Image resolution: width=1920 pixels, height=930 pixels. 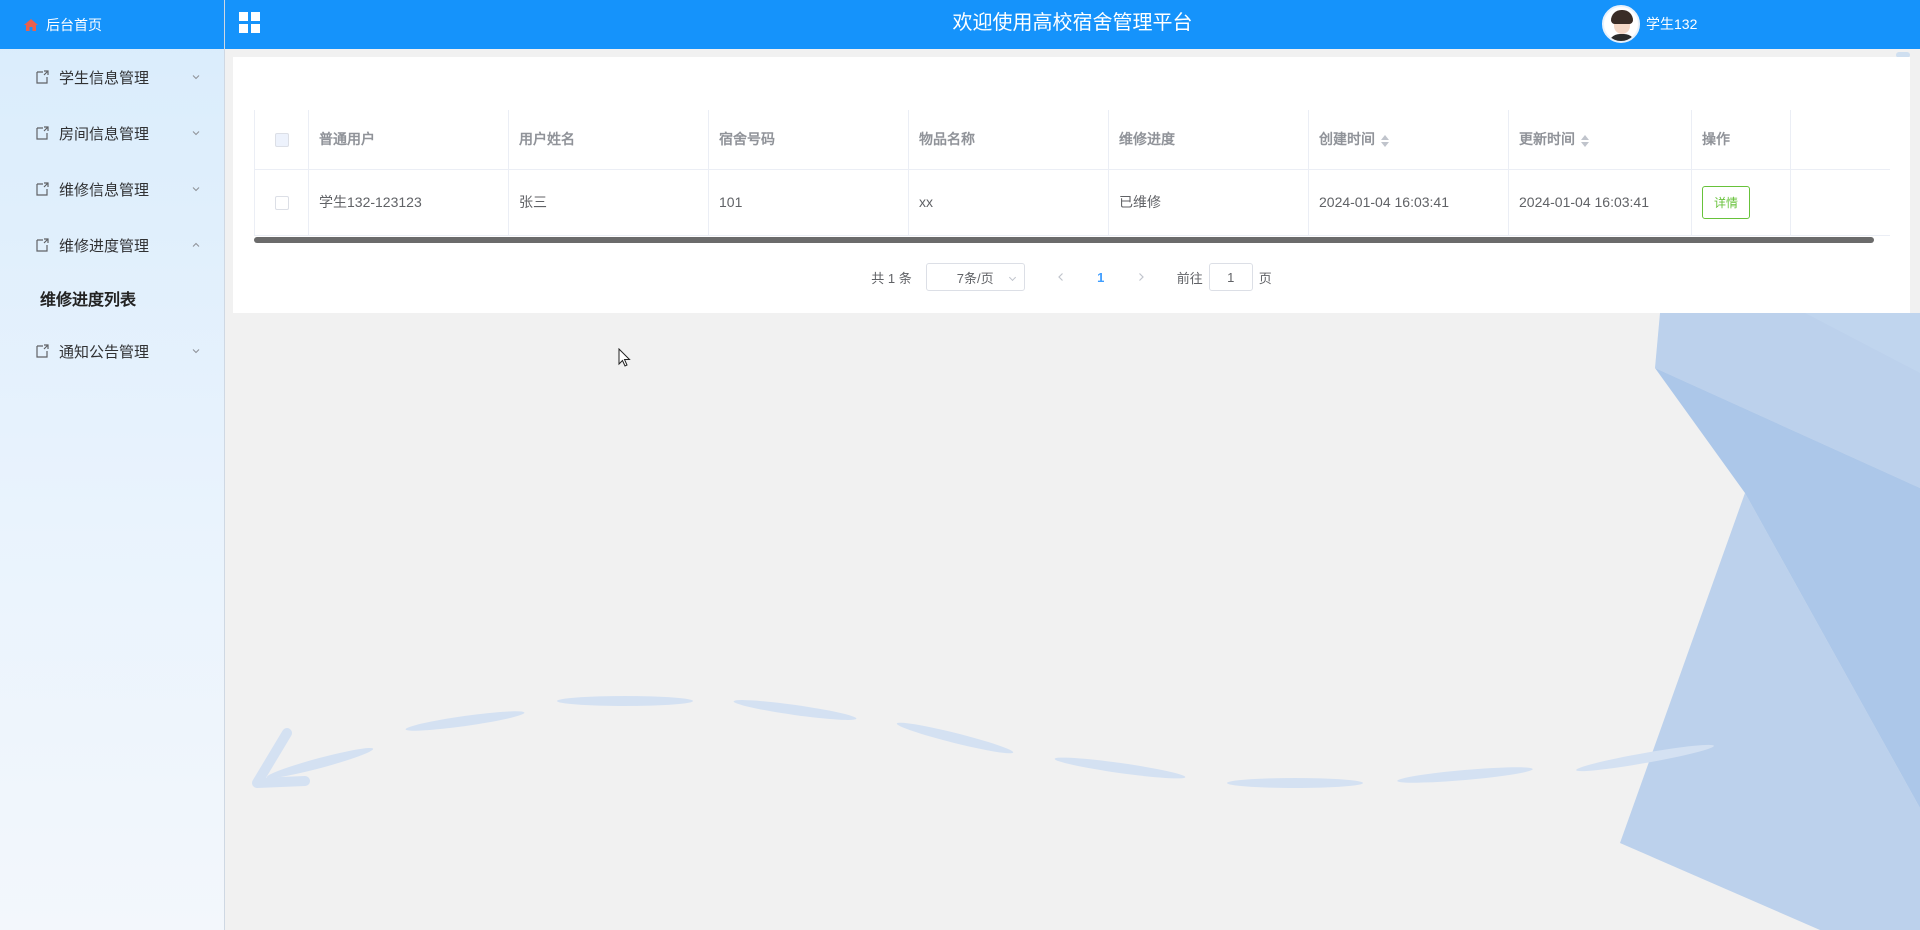 What do you see at coordinates (250, 23) in the screenshot?
I see `grid-icon` at bounding box center [250, 23].